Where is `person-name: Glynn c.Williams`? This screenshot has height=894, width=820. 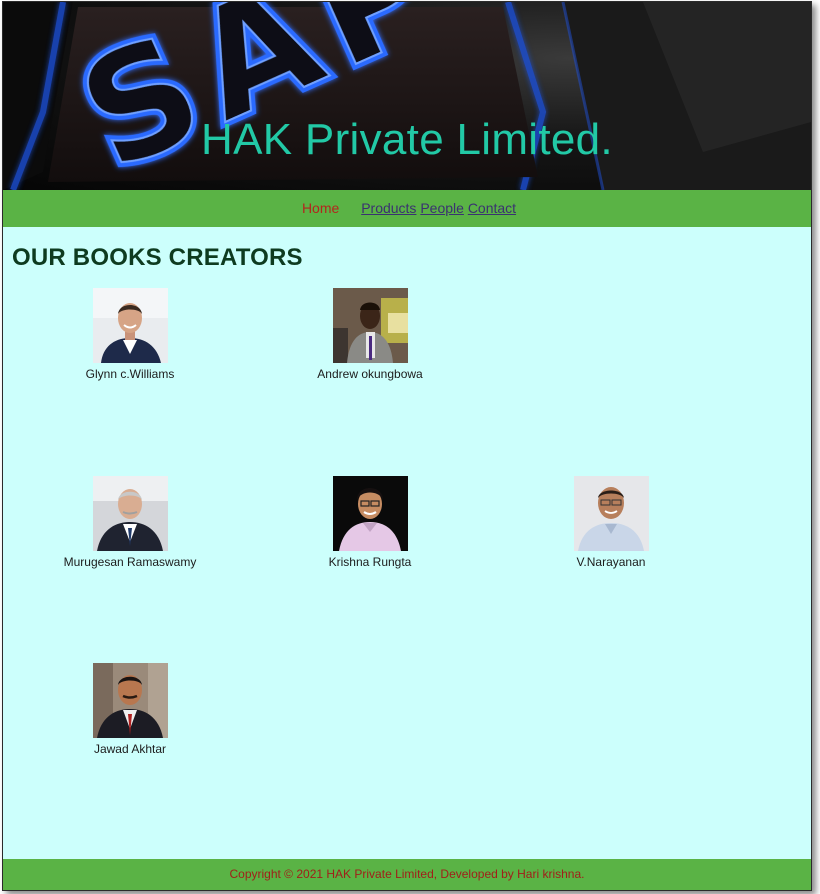 person-name: Glynn c.Williams is located at coordinates (130, 374).